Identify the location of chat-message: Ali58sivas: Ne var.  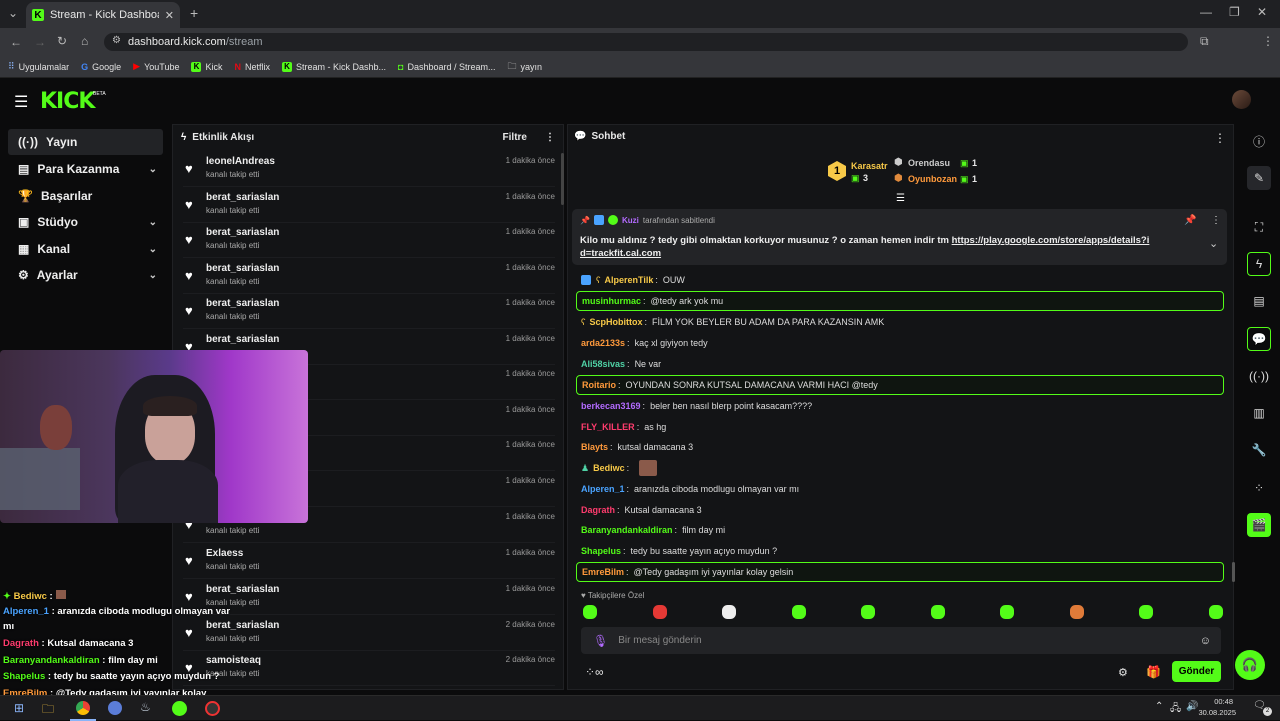
(900, 364).